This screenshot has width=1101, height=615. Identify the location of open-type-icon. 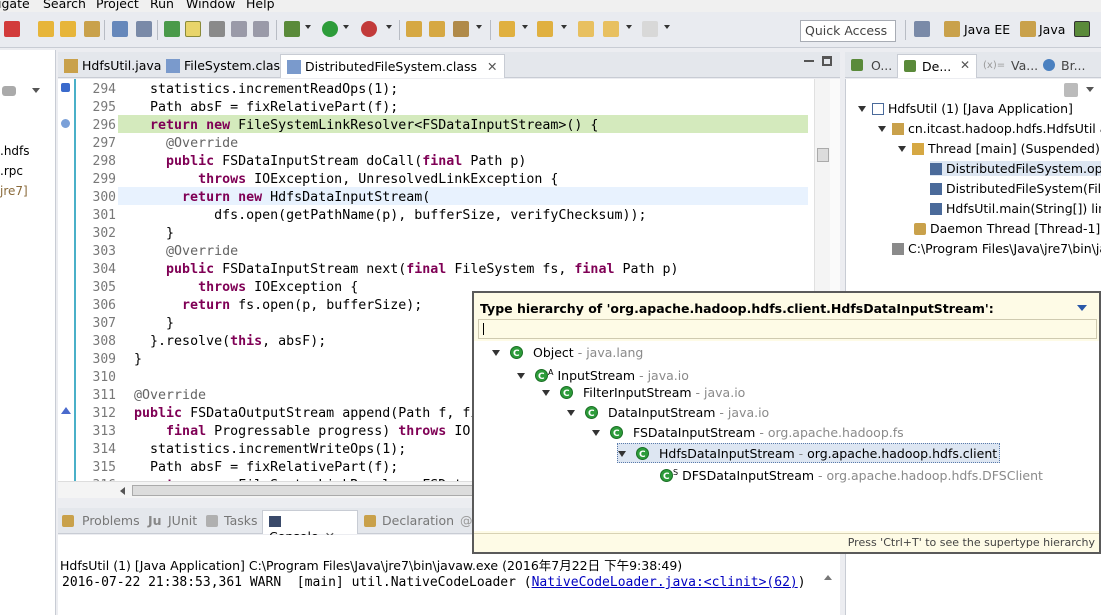
(437, 29).